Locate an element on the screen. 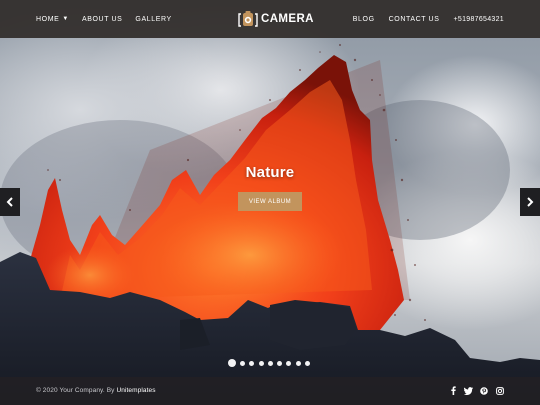  footer-bar: © 2020 Your Company. By Unitemplates is located at coordinates (270, 391).